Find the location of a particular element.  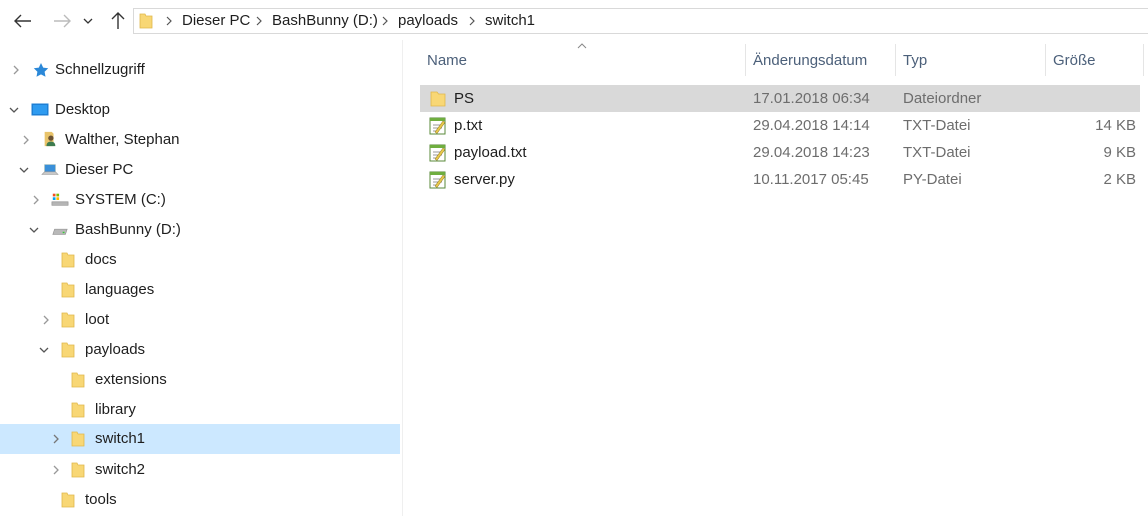

up-button is located at coordinates (118, 21).